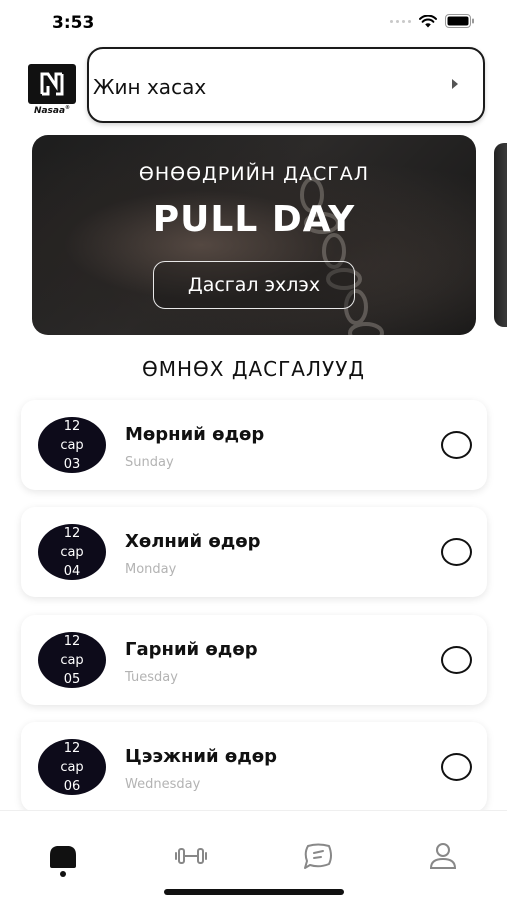 The image size is (507, 901). What do you see at coordinates (254, 892) in the screenshot?
I see `home-indicator` at bounding box center [254, 892].